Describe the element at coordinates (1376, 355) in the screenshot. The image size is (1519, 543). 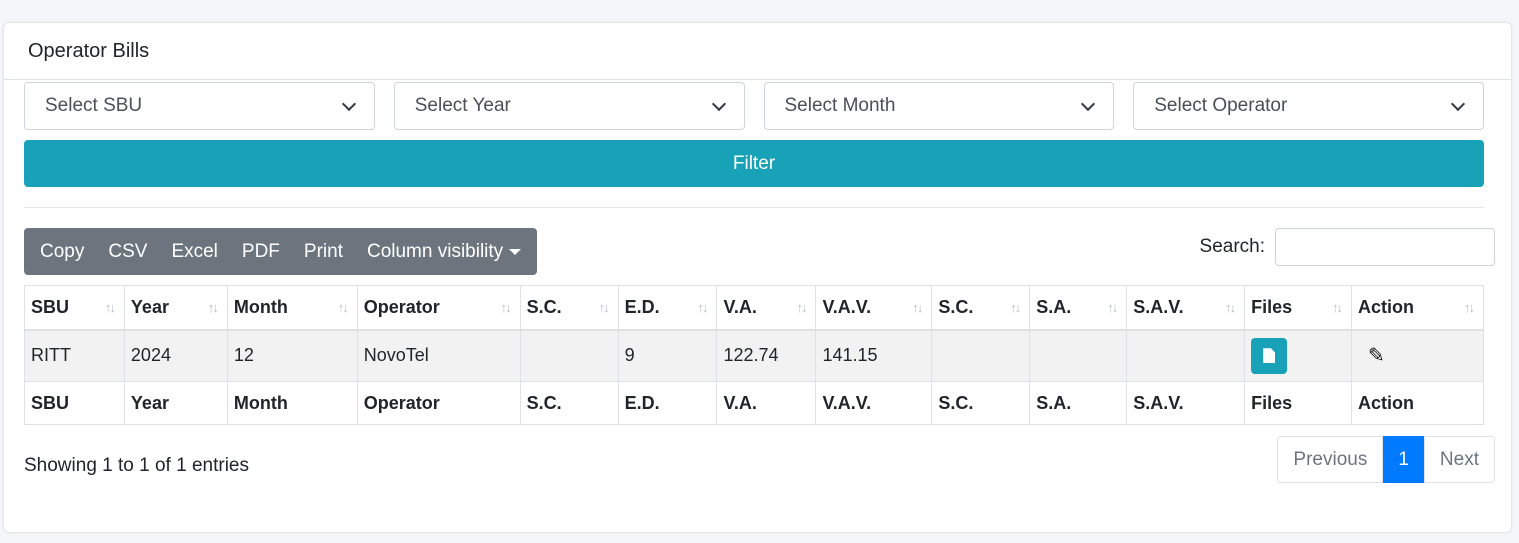
I see `edit-icon: ✎` at that location.